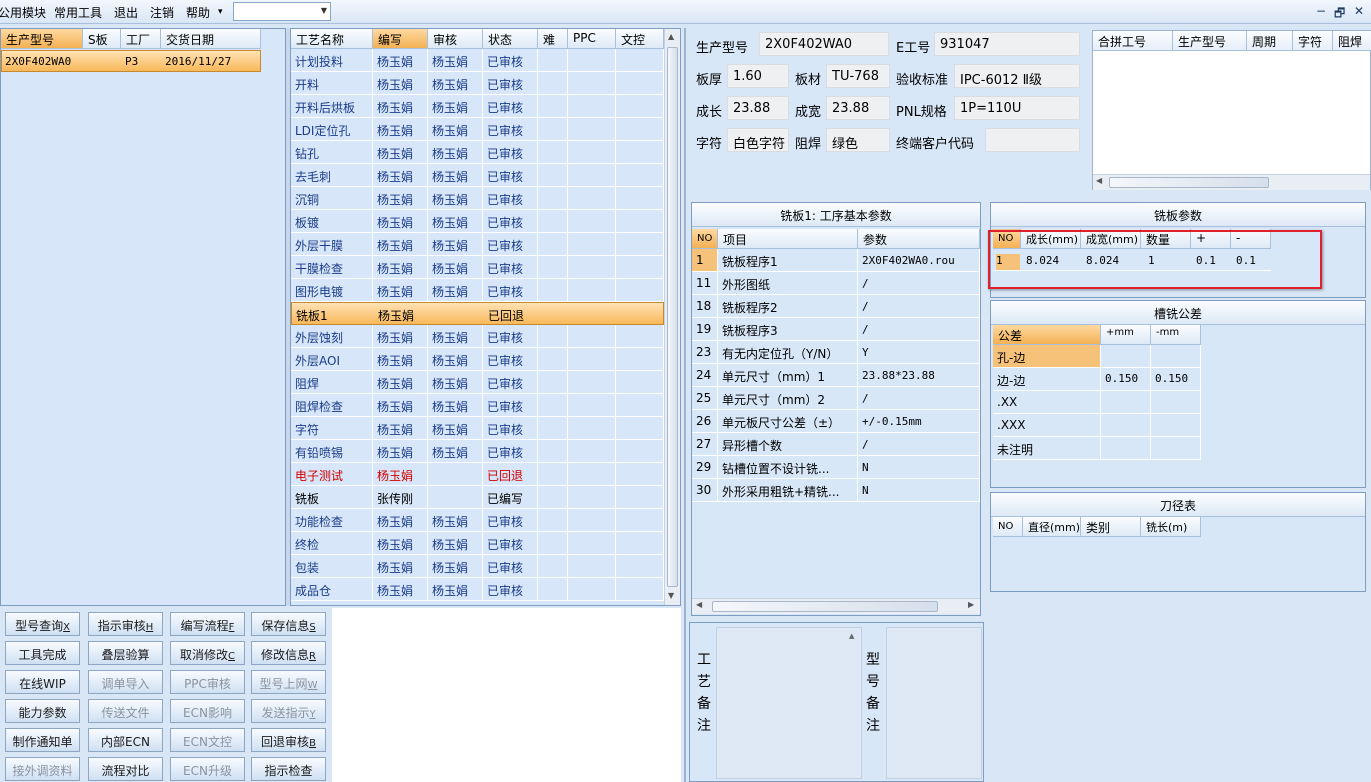 The image size is (1371, 782). What do you see at coordinates (836, 398) in the screenshot?
I see `table-row: 25 单元尺寸（mm）2/` at bounding box center [836, 398].